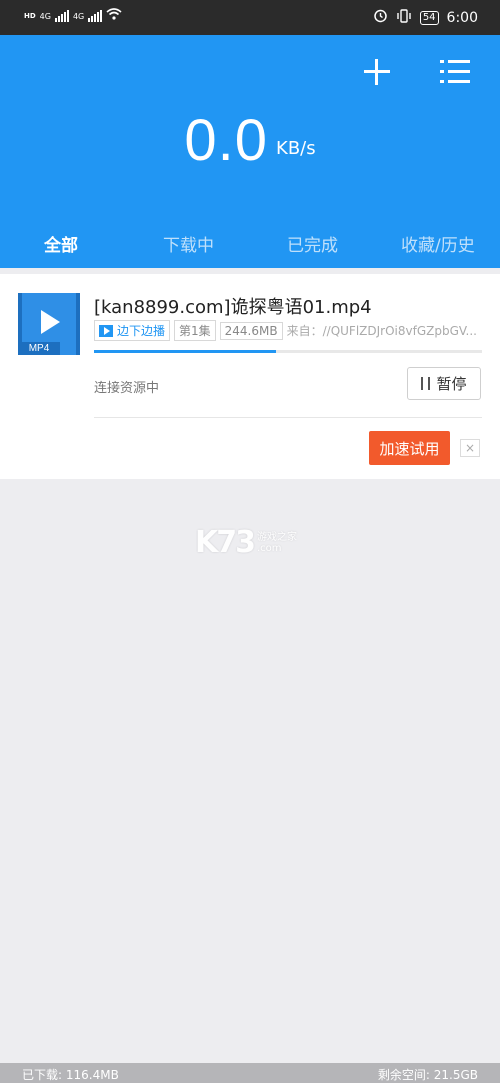  What do you see at coordinates (426, 383) in the screenshot?
I see `pause-icon` at bounding box center [426, 383].